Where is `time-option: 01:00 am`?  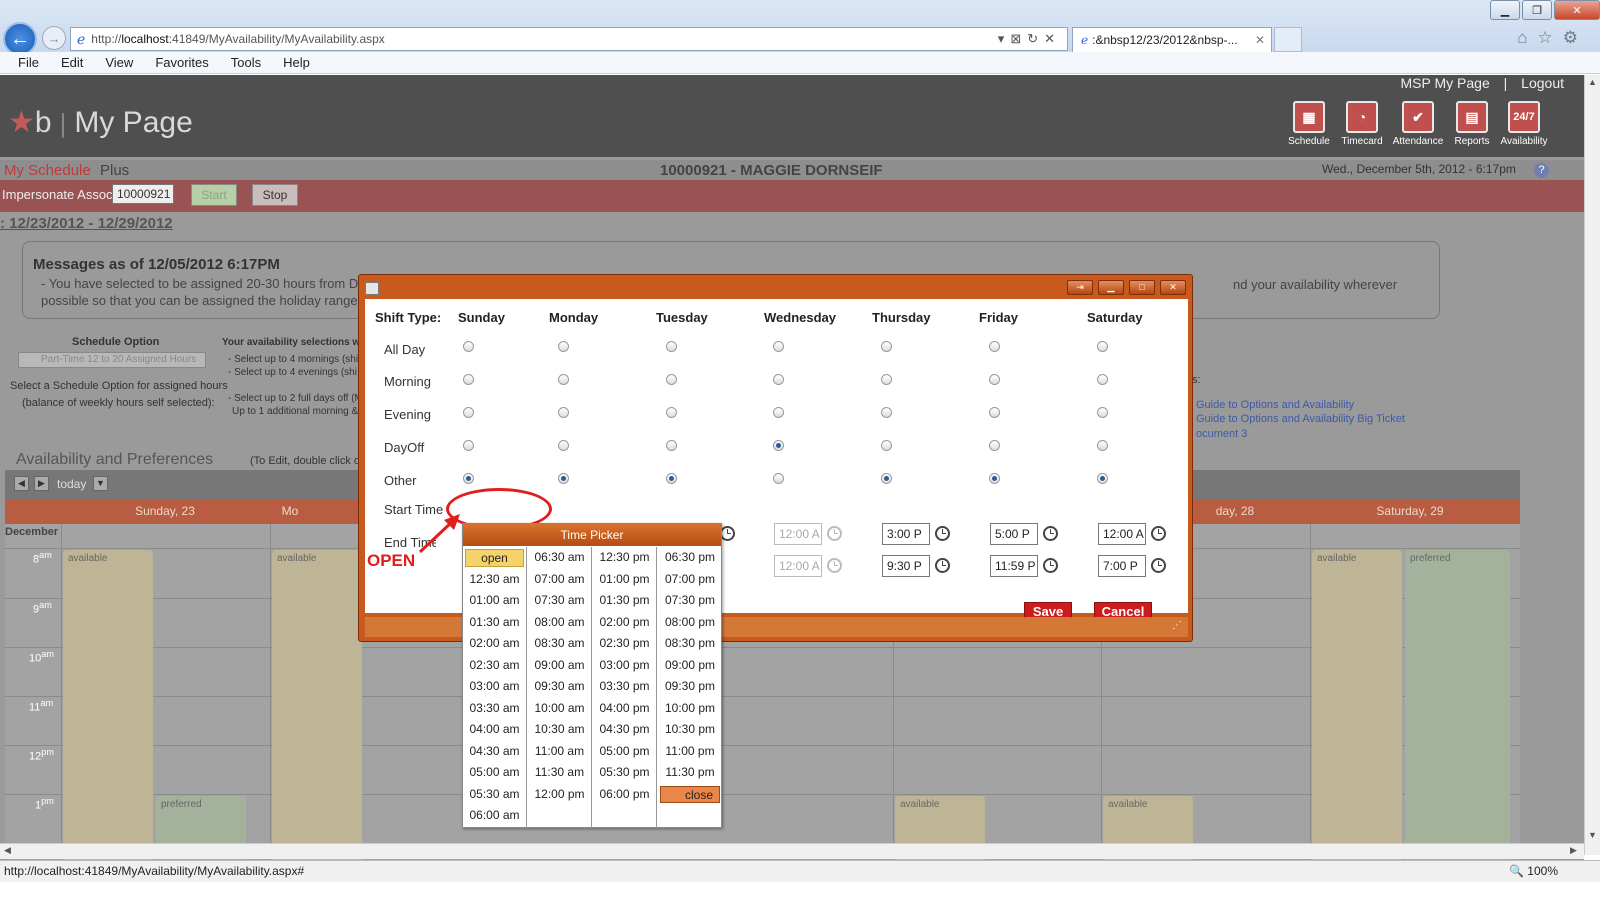 time-option: 01:00 am is located at coordinates (494, 601).